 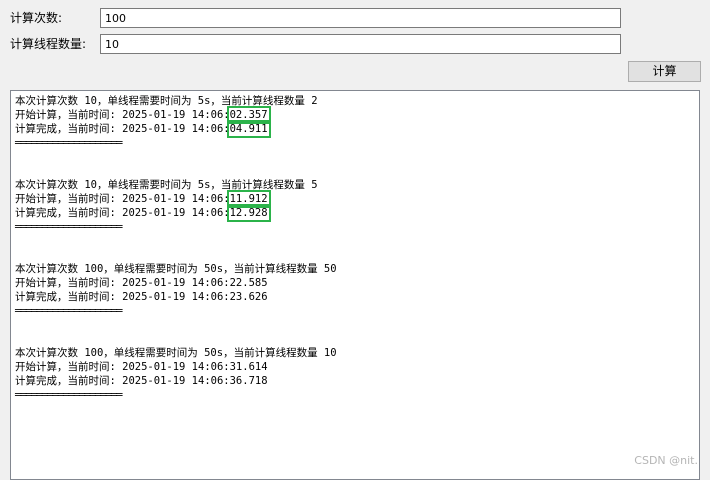 I want to click on threads-label: 计算线程数量:, so click(x=48, y=44).